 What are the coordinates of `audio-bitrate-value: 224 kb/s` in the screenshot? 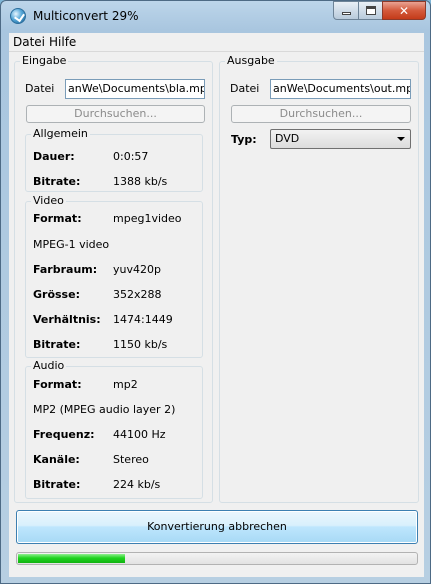 It's located at (137, 484).